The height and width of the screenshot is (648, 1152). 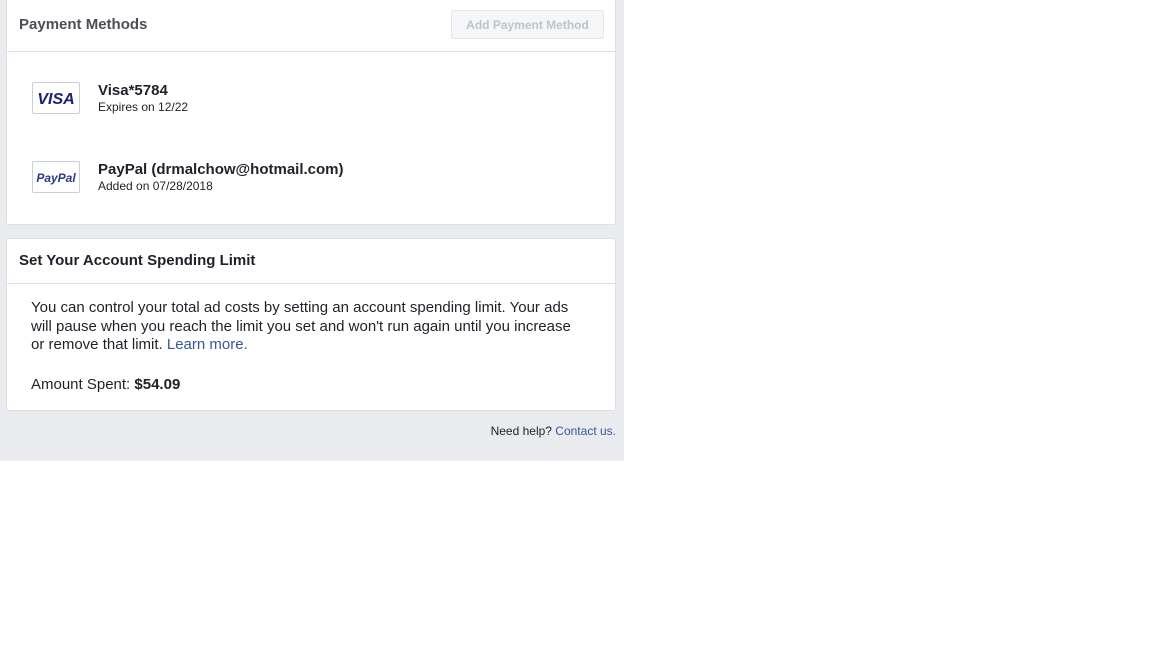 What do you see at coordinates (527, 24) in the screenshot?
I see `add-payment-method-button: Add Payment Method` at bounding box center [527, 24].